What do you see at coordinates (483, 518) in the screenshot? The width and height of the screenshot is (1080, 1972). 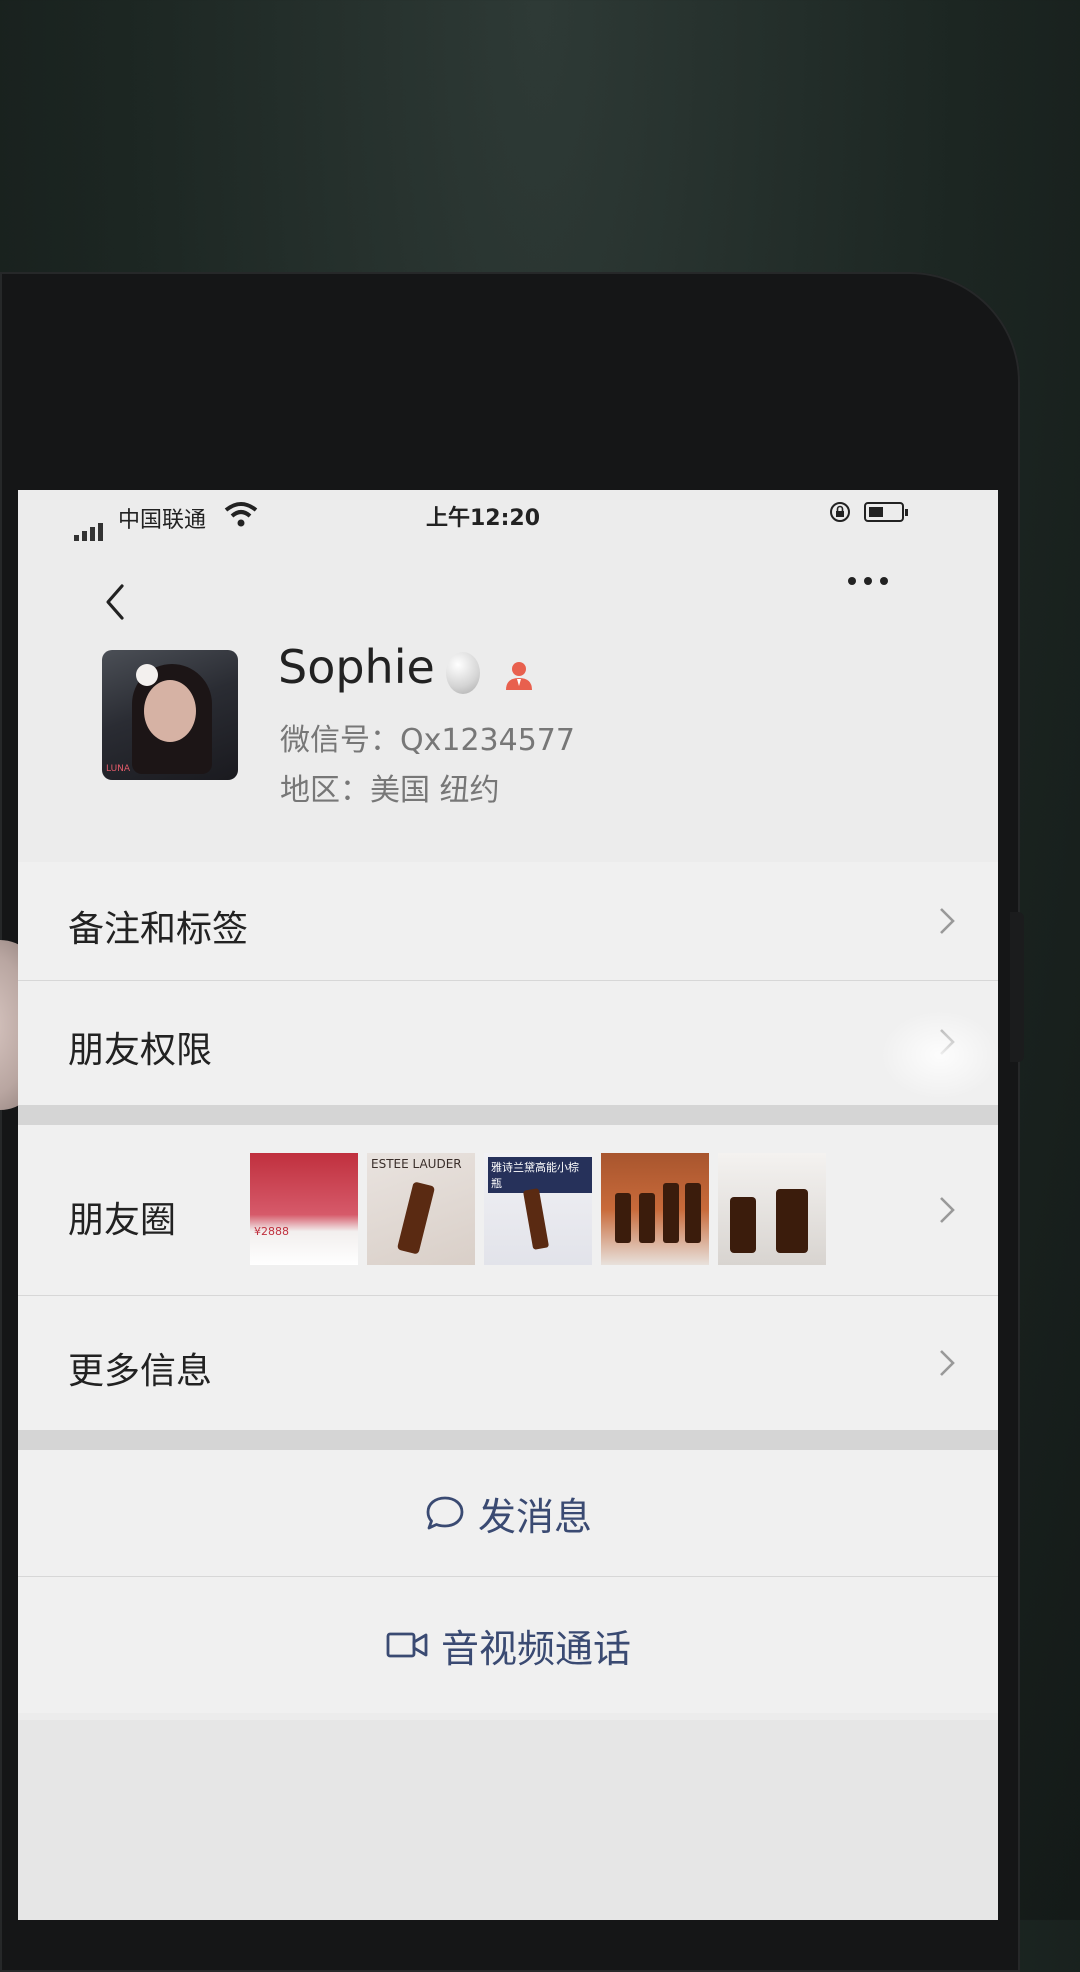 I see `clock: 上午12:20` at bounding box center [483, 518].